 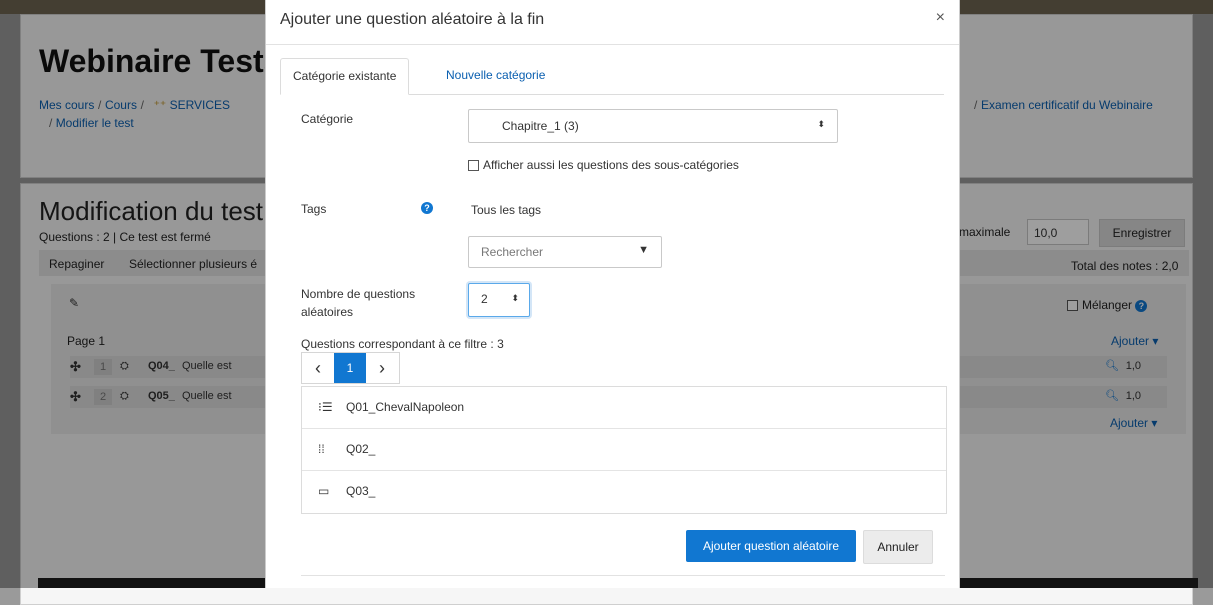 What do you see at coordinates (624, 491) in the screenshot?
I see `list-item: ▭ Q03_` at bounding box center [624, 491].